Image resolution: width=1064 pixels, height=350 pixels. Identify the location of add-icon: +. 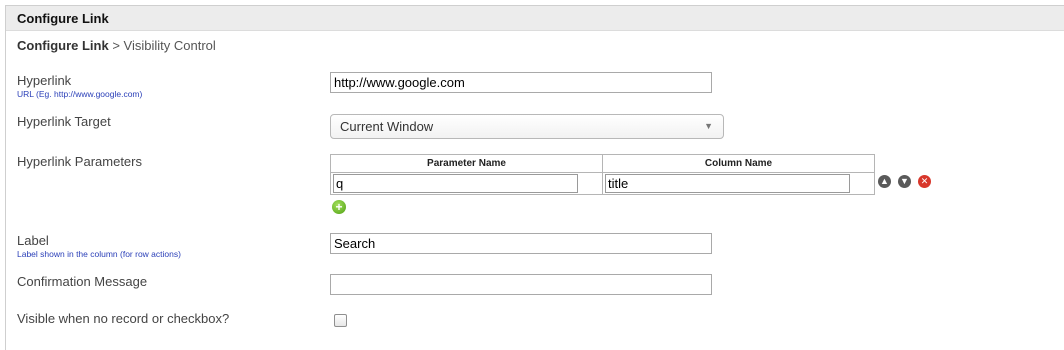
(339, 207).